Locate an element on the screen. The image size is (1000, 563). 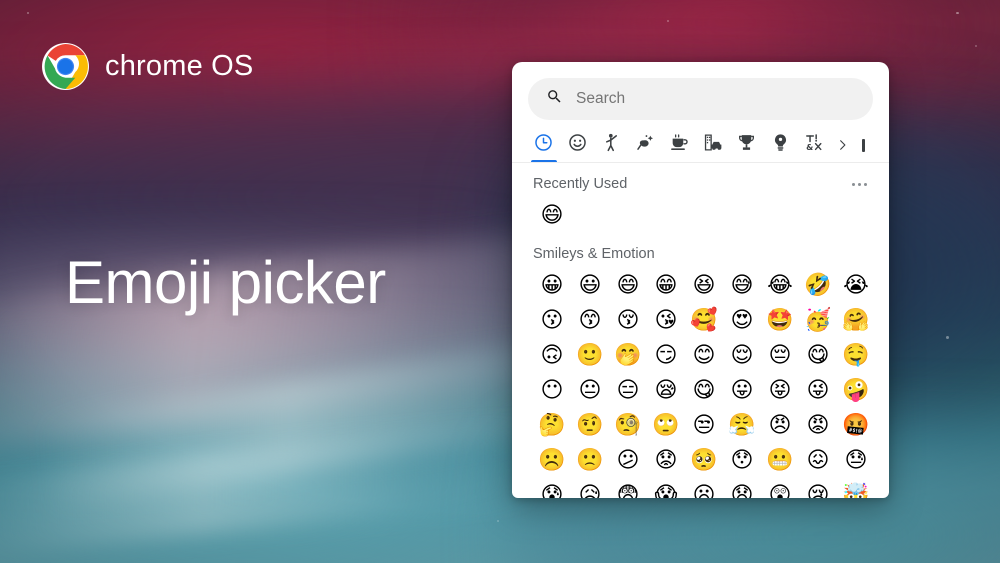
emoji-cell: 🙄 is located at coordinates (666, 425).